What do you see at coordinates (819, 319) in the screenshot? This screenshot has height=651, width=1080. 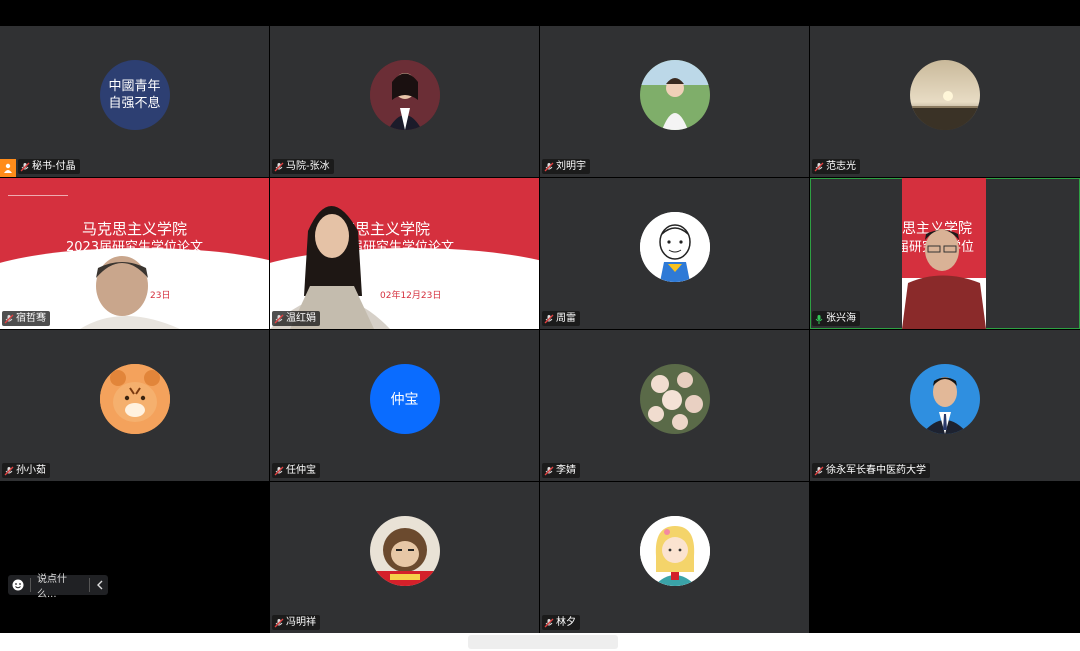 I see `mic-active-icon` at bounding box center [819, 319].